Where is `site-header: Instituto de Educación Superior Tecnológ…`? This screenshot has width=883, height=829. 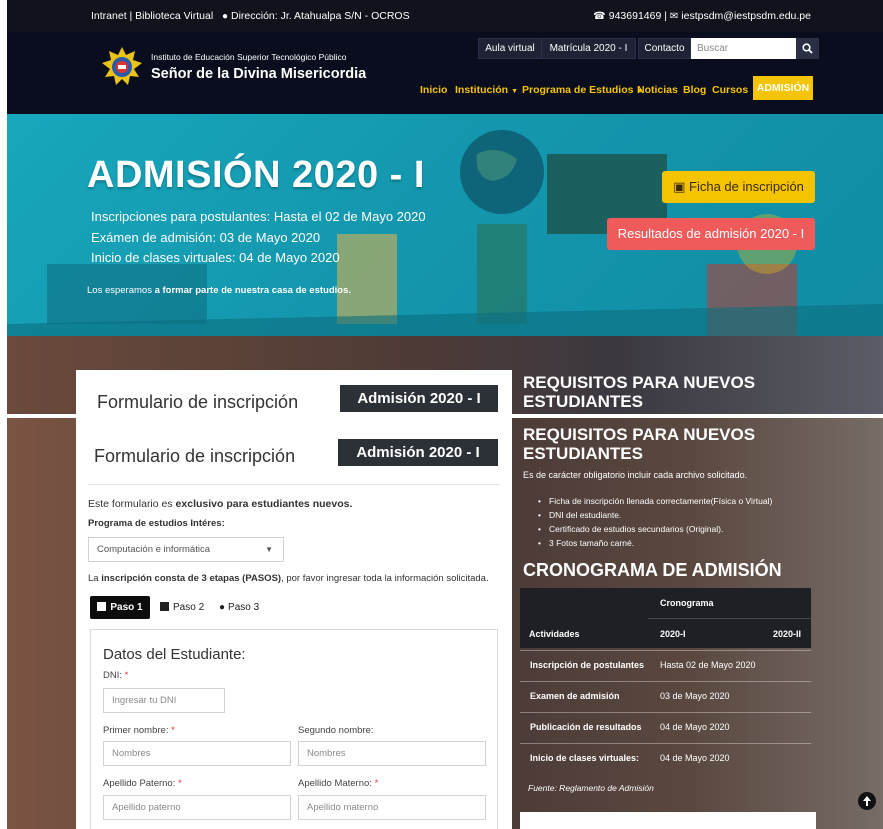
site-header: Instituto de Educación Superior Tecnológ… is located at coordinates (445, 73).